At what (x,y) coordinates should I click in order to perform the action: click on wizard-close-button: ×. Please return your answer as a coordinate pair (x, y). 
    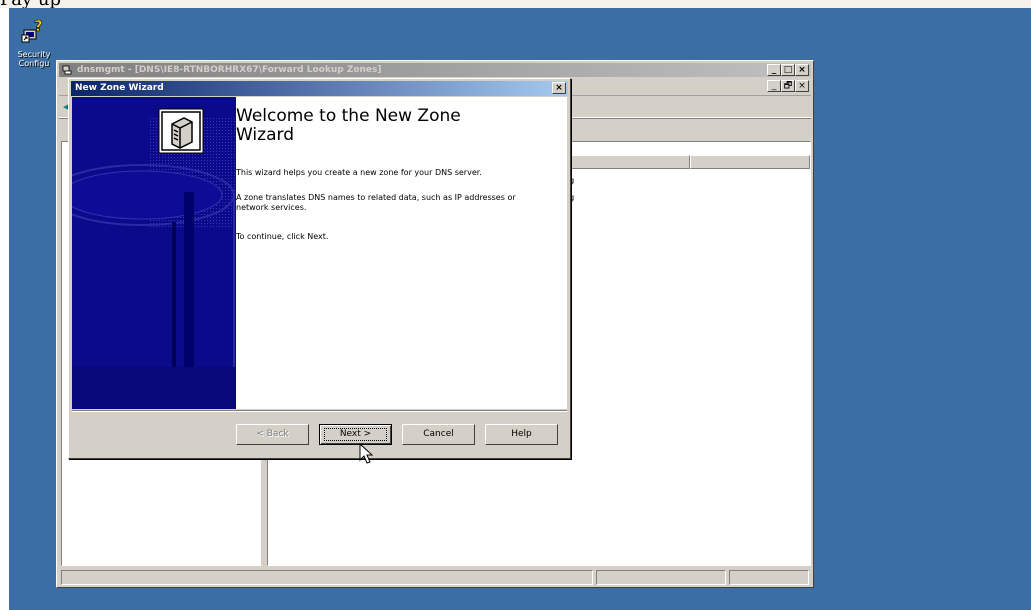
    Looking at the image, I should click on (559, 88).